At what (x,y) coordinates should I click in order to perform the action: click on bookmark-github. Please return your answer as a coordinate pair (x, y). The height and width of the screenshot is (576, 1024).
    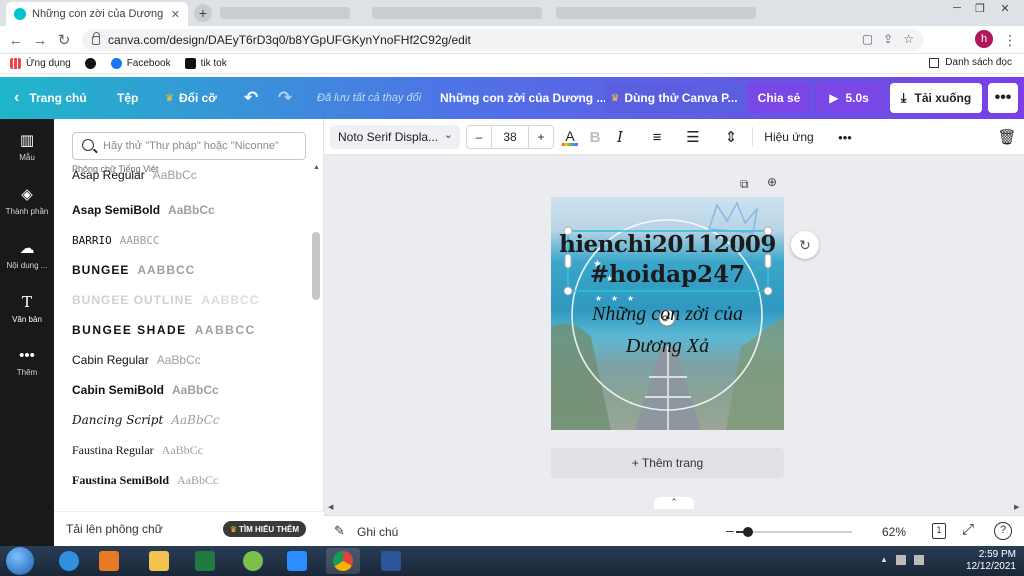
    Looking at the image, I should click on (92, 63).